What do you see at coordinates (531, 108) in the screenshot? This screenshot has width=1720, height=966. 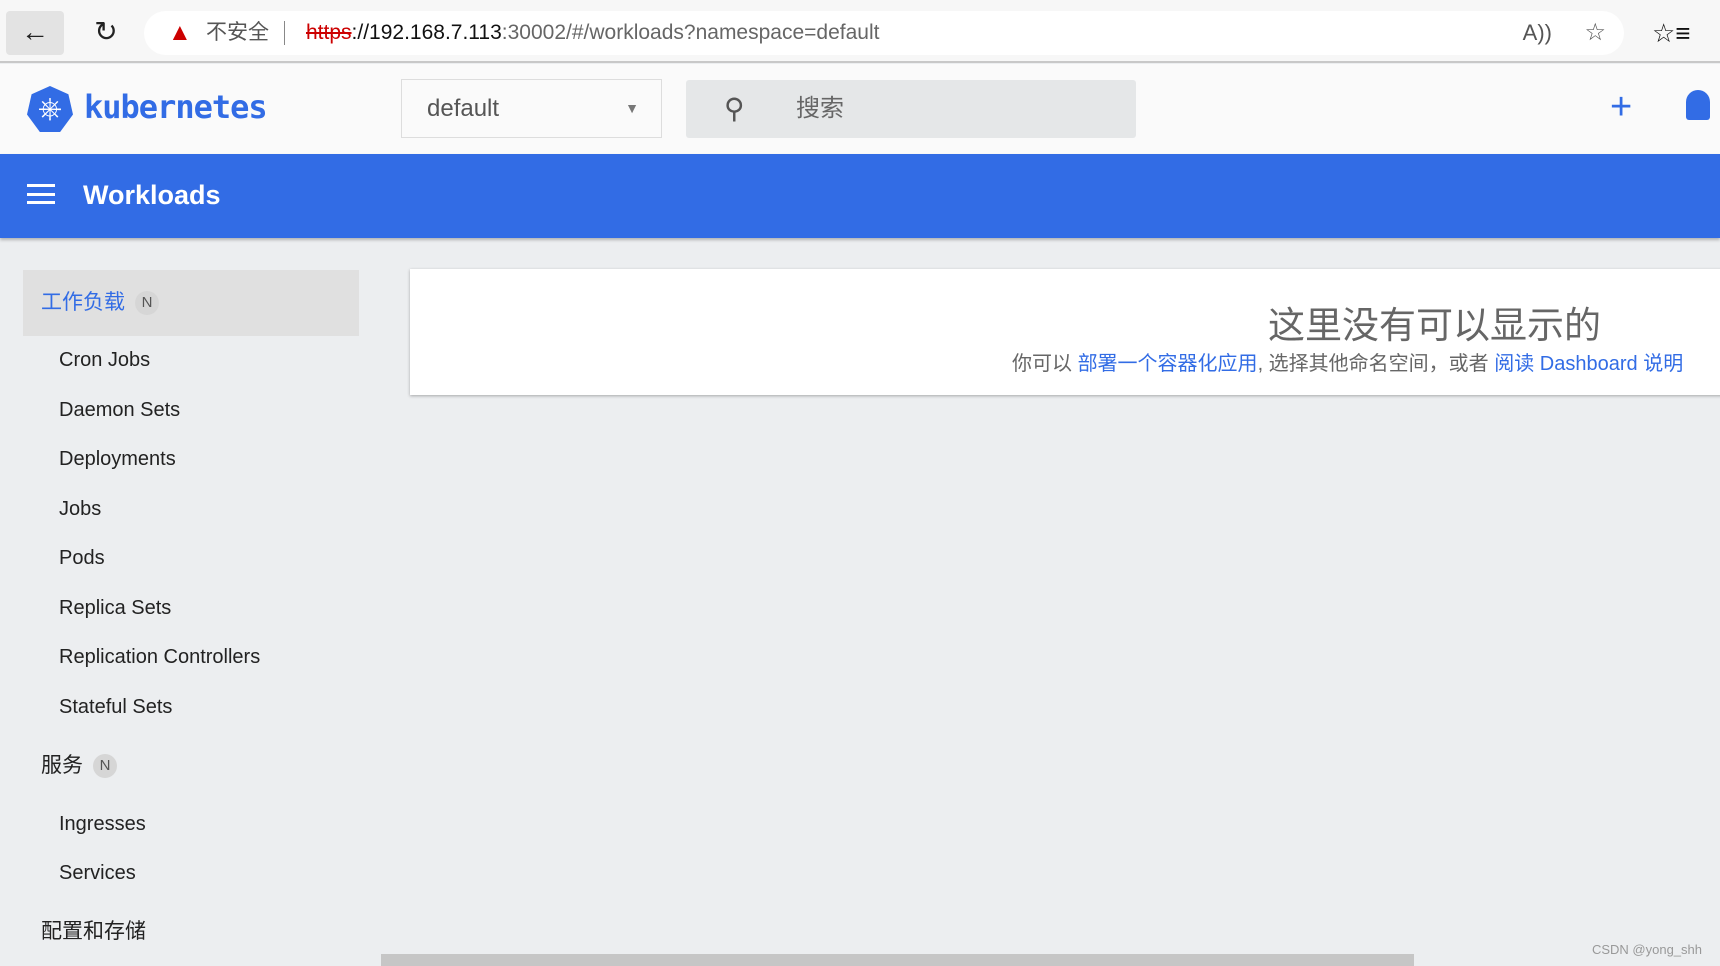 I see `namespace-select: default ▼` at bounding box center [531, 108].